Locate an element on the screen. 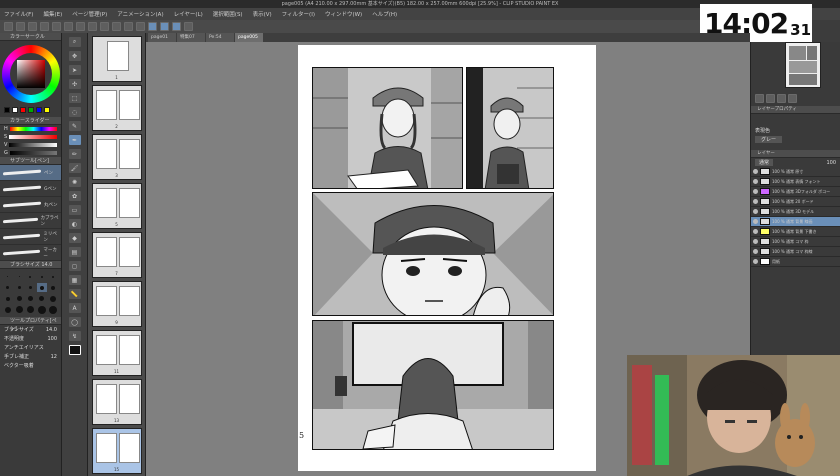  deselect-icon is located at coordinates (92, 26).